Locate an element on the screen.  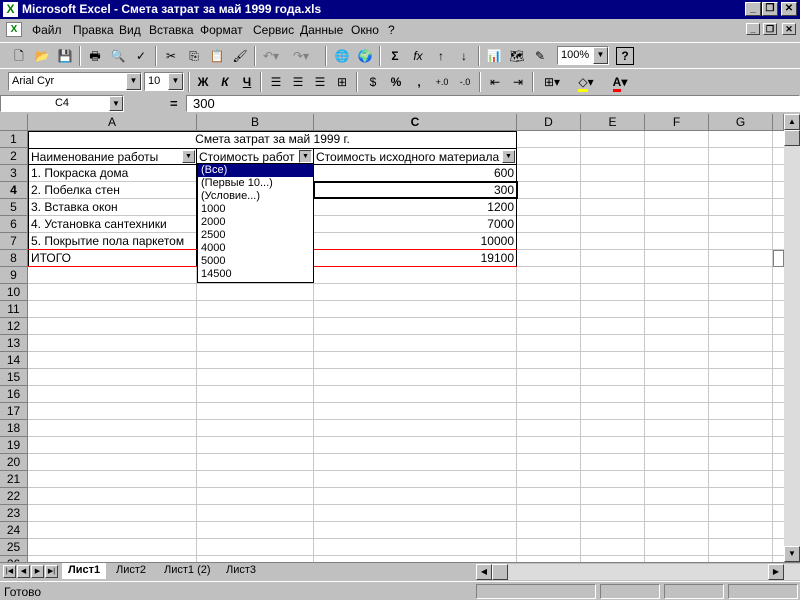
document-icon: X is located at coordinates (14, 29).